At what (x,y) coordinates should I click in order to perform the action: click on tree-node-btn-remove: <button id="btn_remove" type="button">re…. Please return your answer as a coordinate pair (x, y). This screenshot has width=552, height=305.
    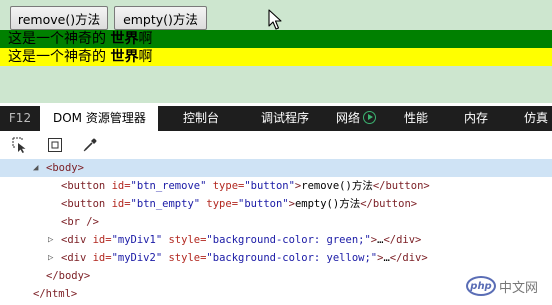
    Looking at the image, I should click on (276, 186).